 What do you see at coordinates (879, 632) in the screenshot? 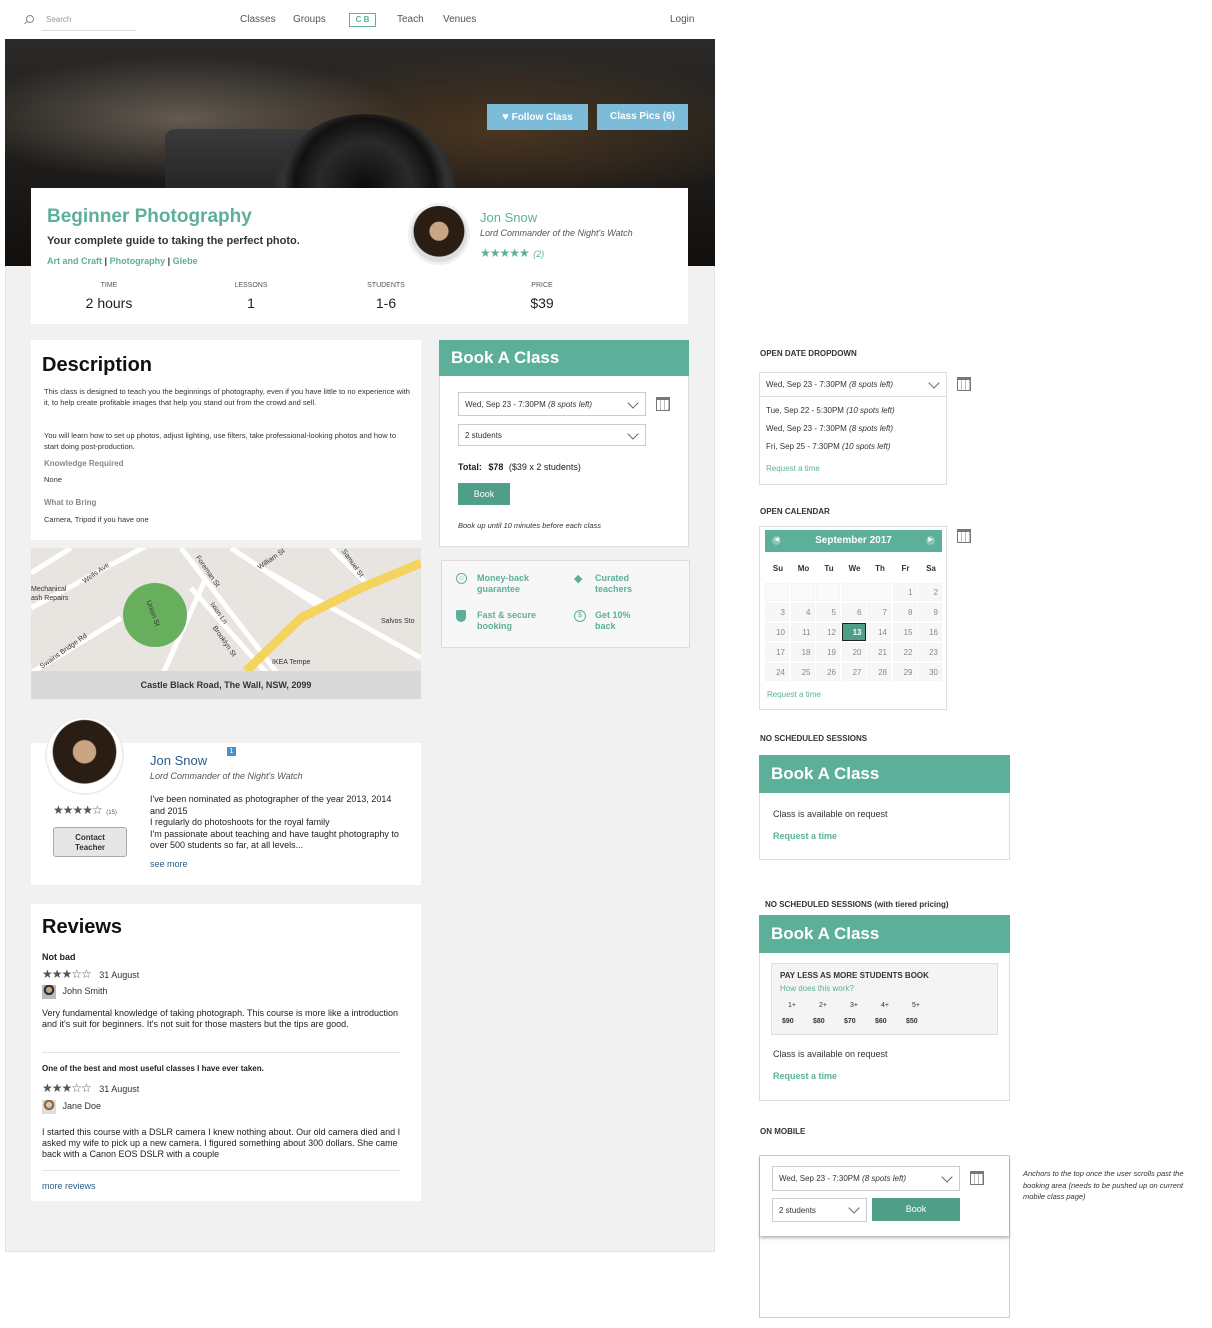
I see `calendar-day: 14` at bounding box center [879, 632].